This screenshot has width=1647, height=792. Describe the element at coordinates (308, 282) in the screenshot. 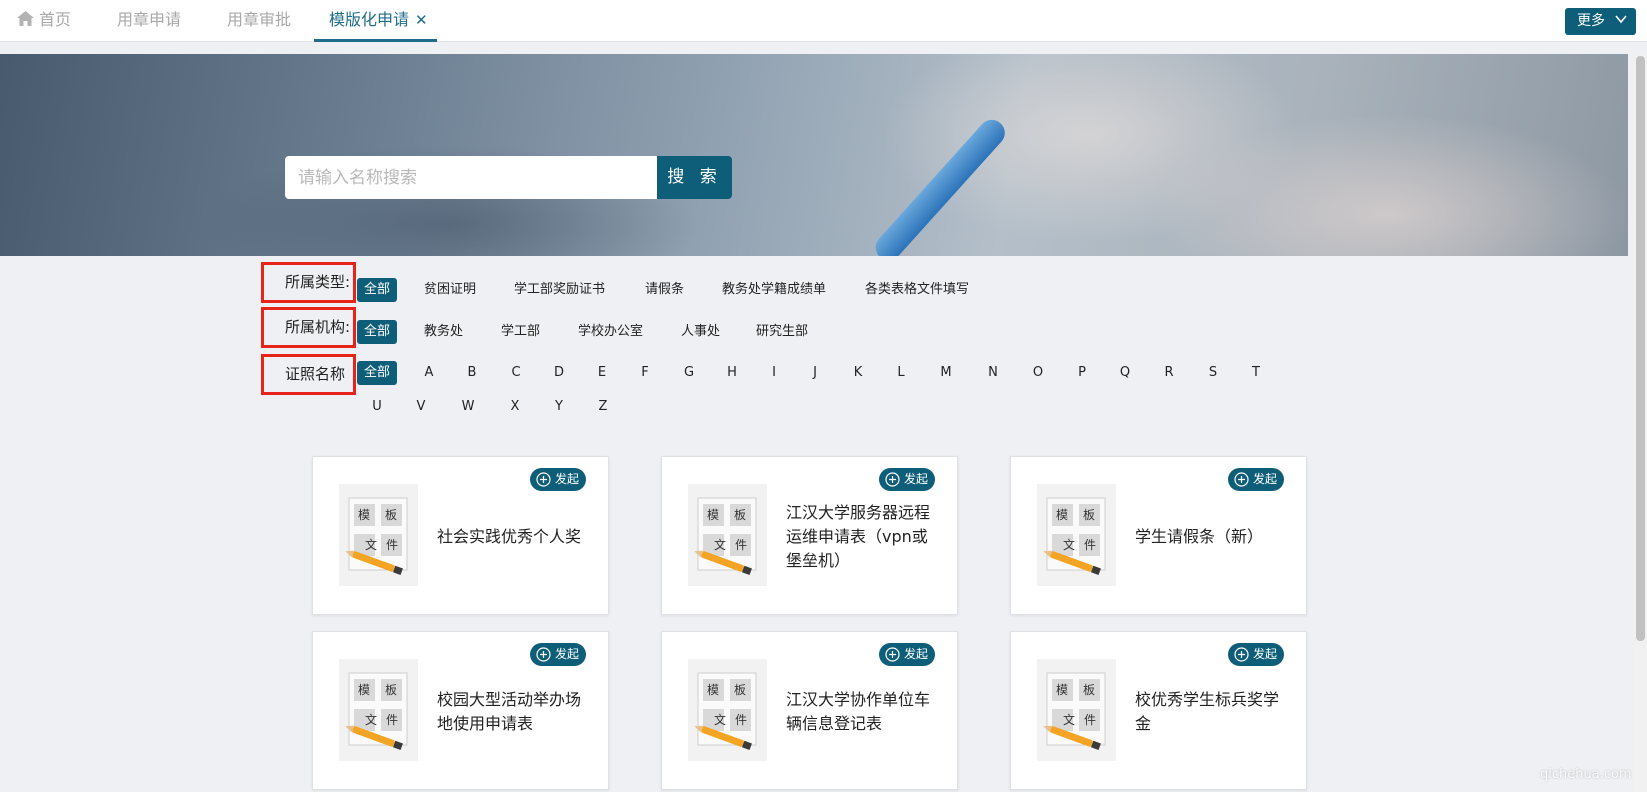

I see `filter-label-type: 所属类型:` at that location.